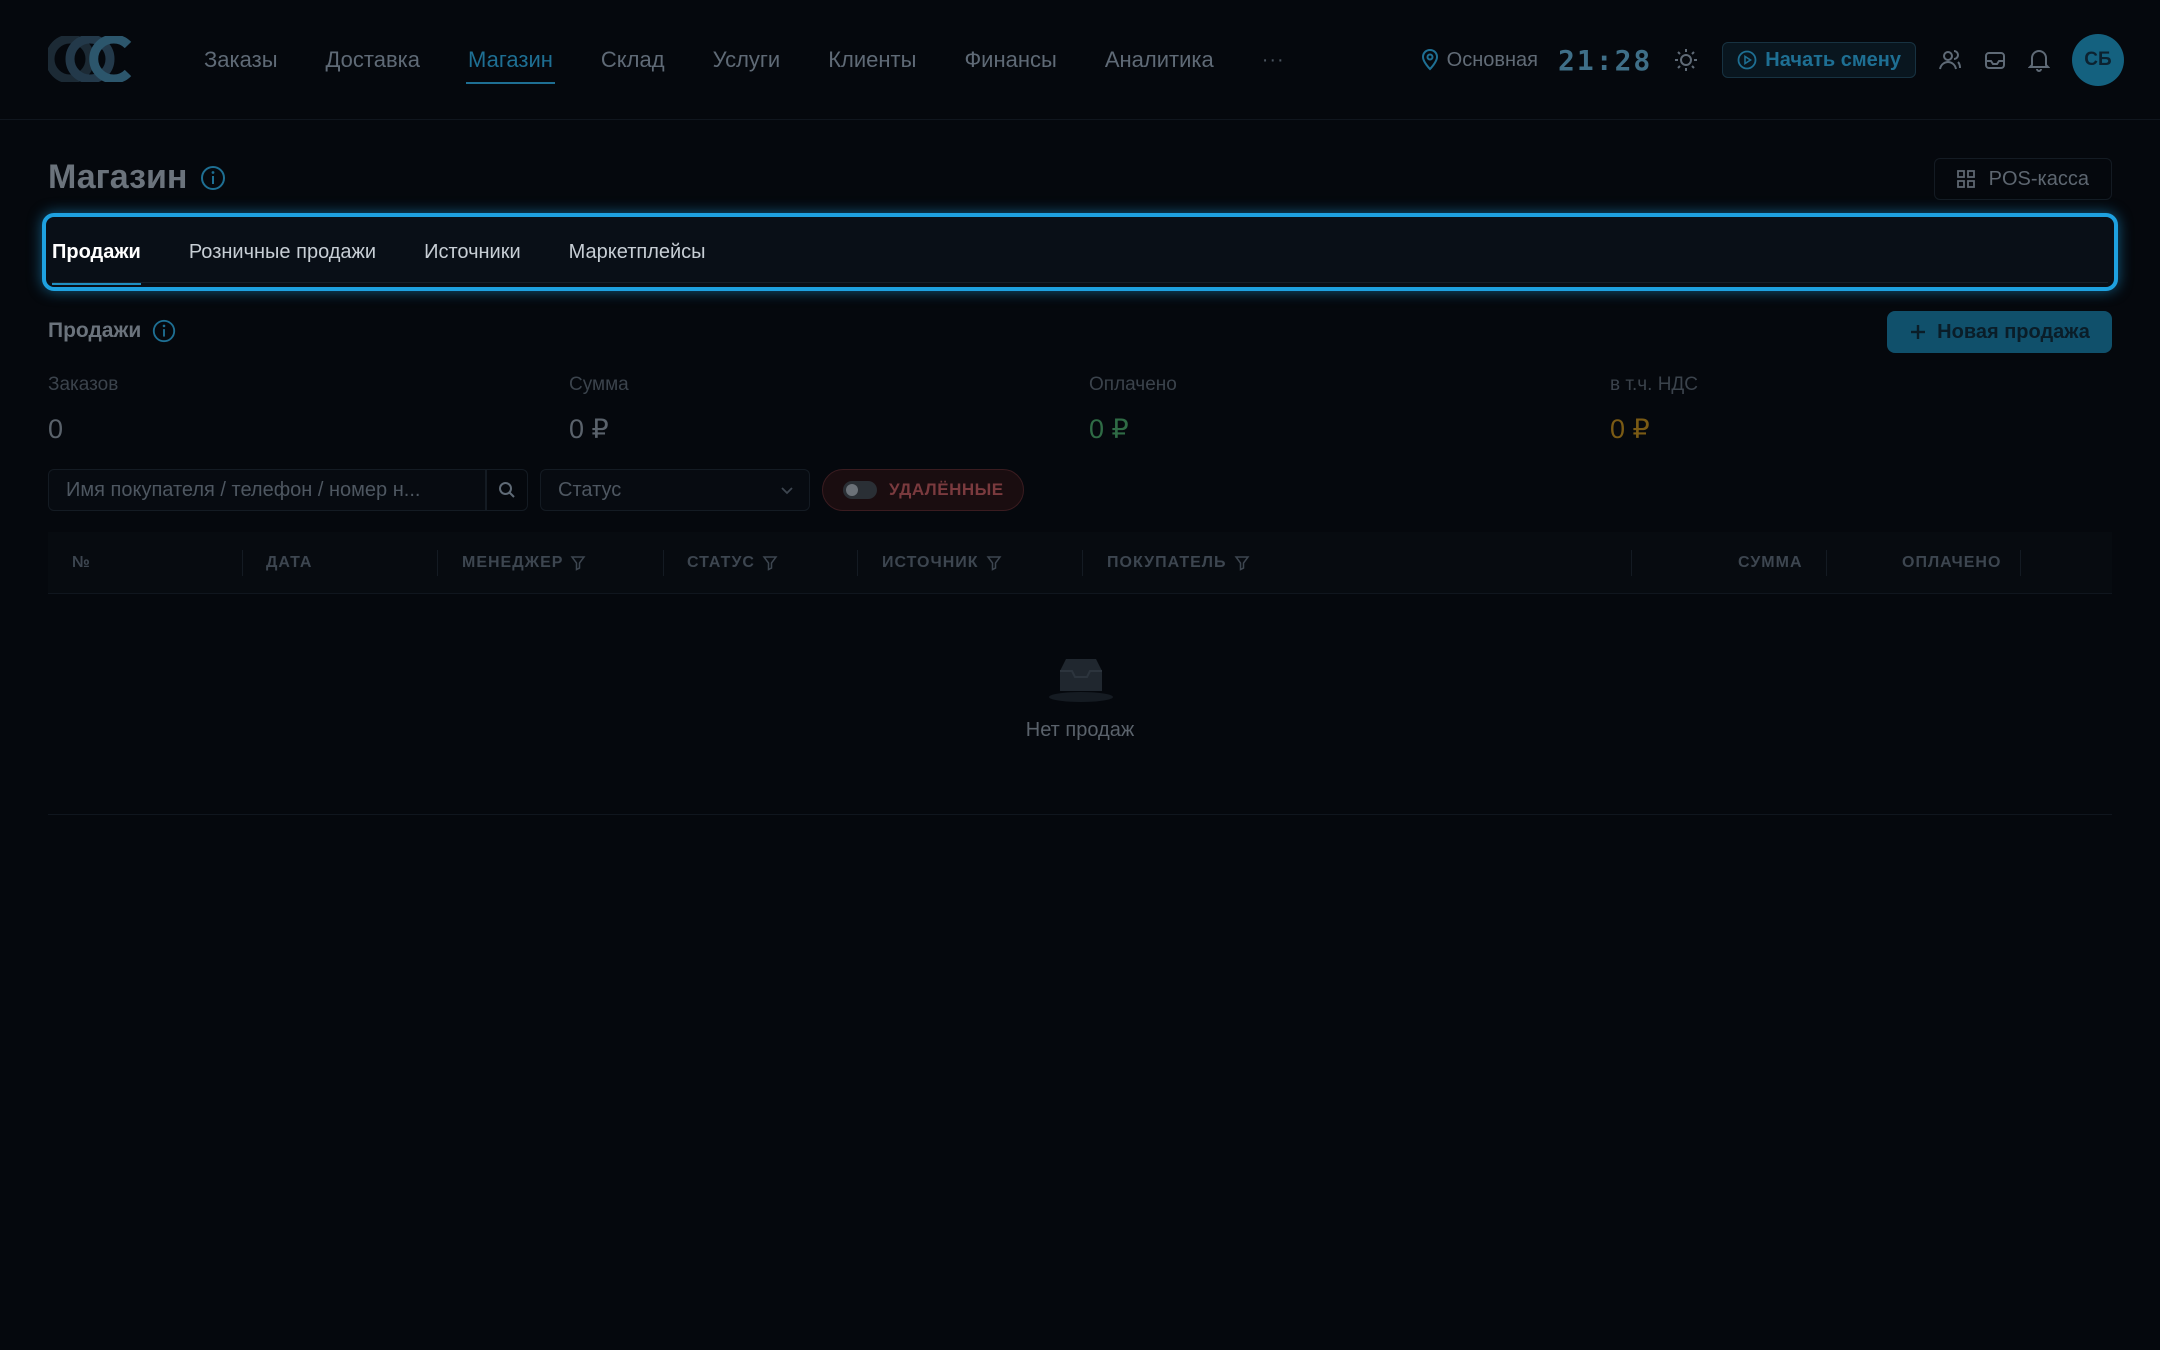  What do you see at coordinates (599, 384) in the screenshot?
I see `stat-label: Сумма` at bounding box center [599, 384].